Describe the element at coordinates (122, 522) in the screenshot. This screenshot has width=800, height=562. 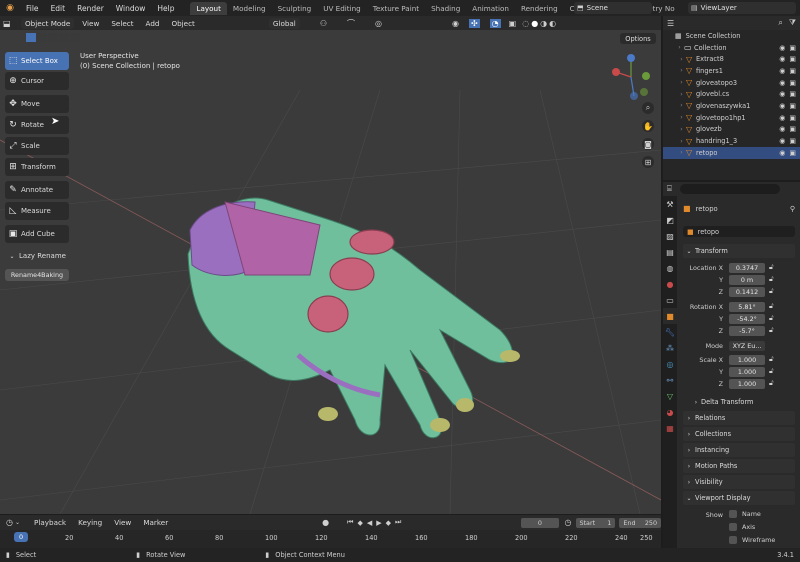
I see `menu-view: View` at that location.